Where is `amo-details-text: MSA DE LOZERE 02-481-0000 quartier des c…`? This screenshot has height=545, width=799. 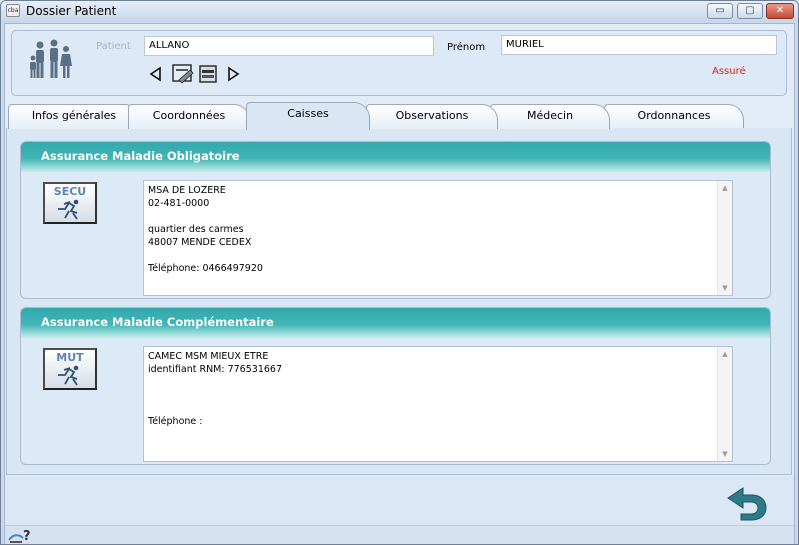
amo-details-text: MSA DE LOZERE 02-481-0000 quartier des c… is located at coordinates (205, 229).